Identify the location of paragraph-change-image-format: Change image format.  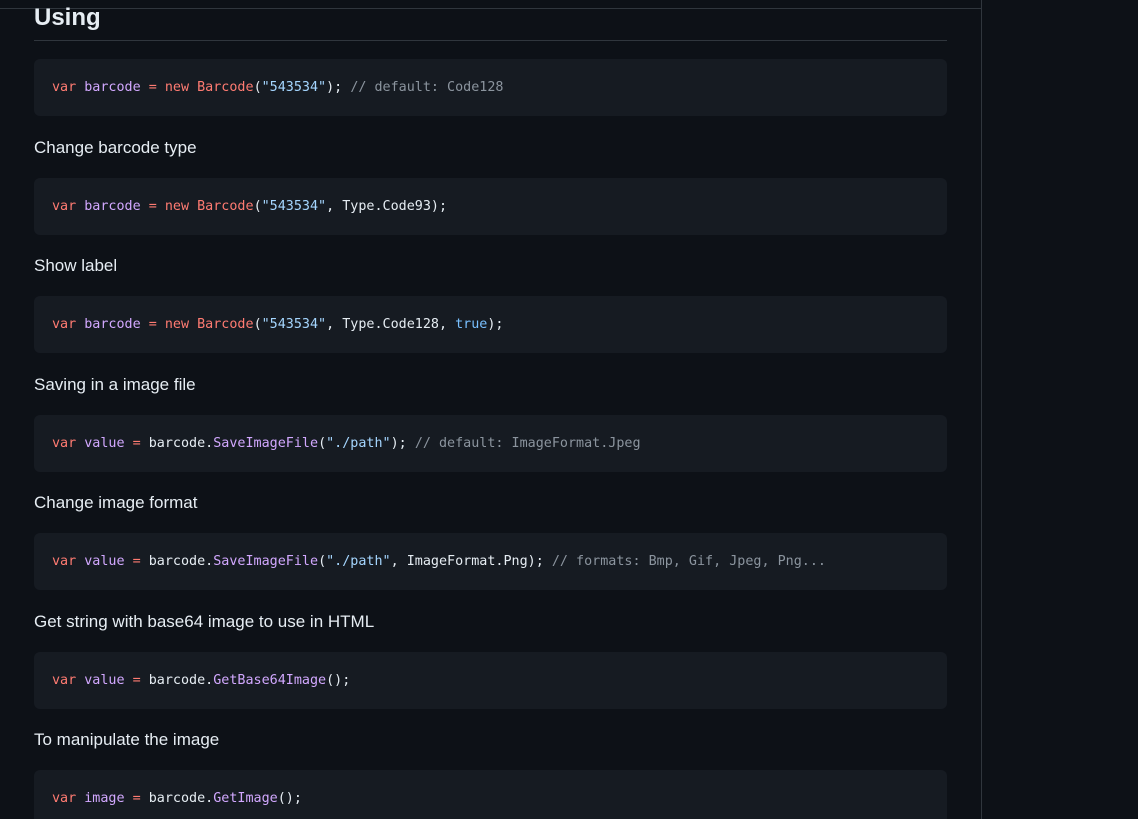
(116, 502).